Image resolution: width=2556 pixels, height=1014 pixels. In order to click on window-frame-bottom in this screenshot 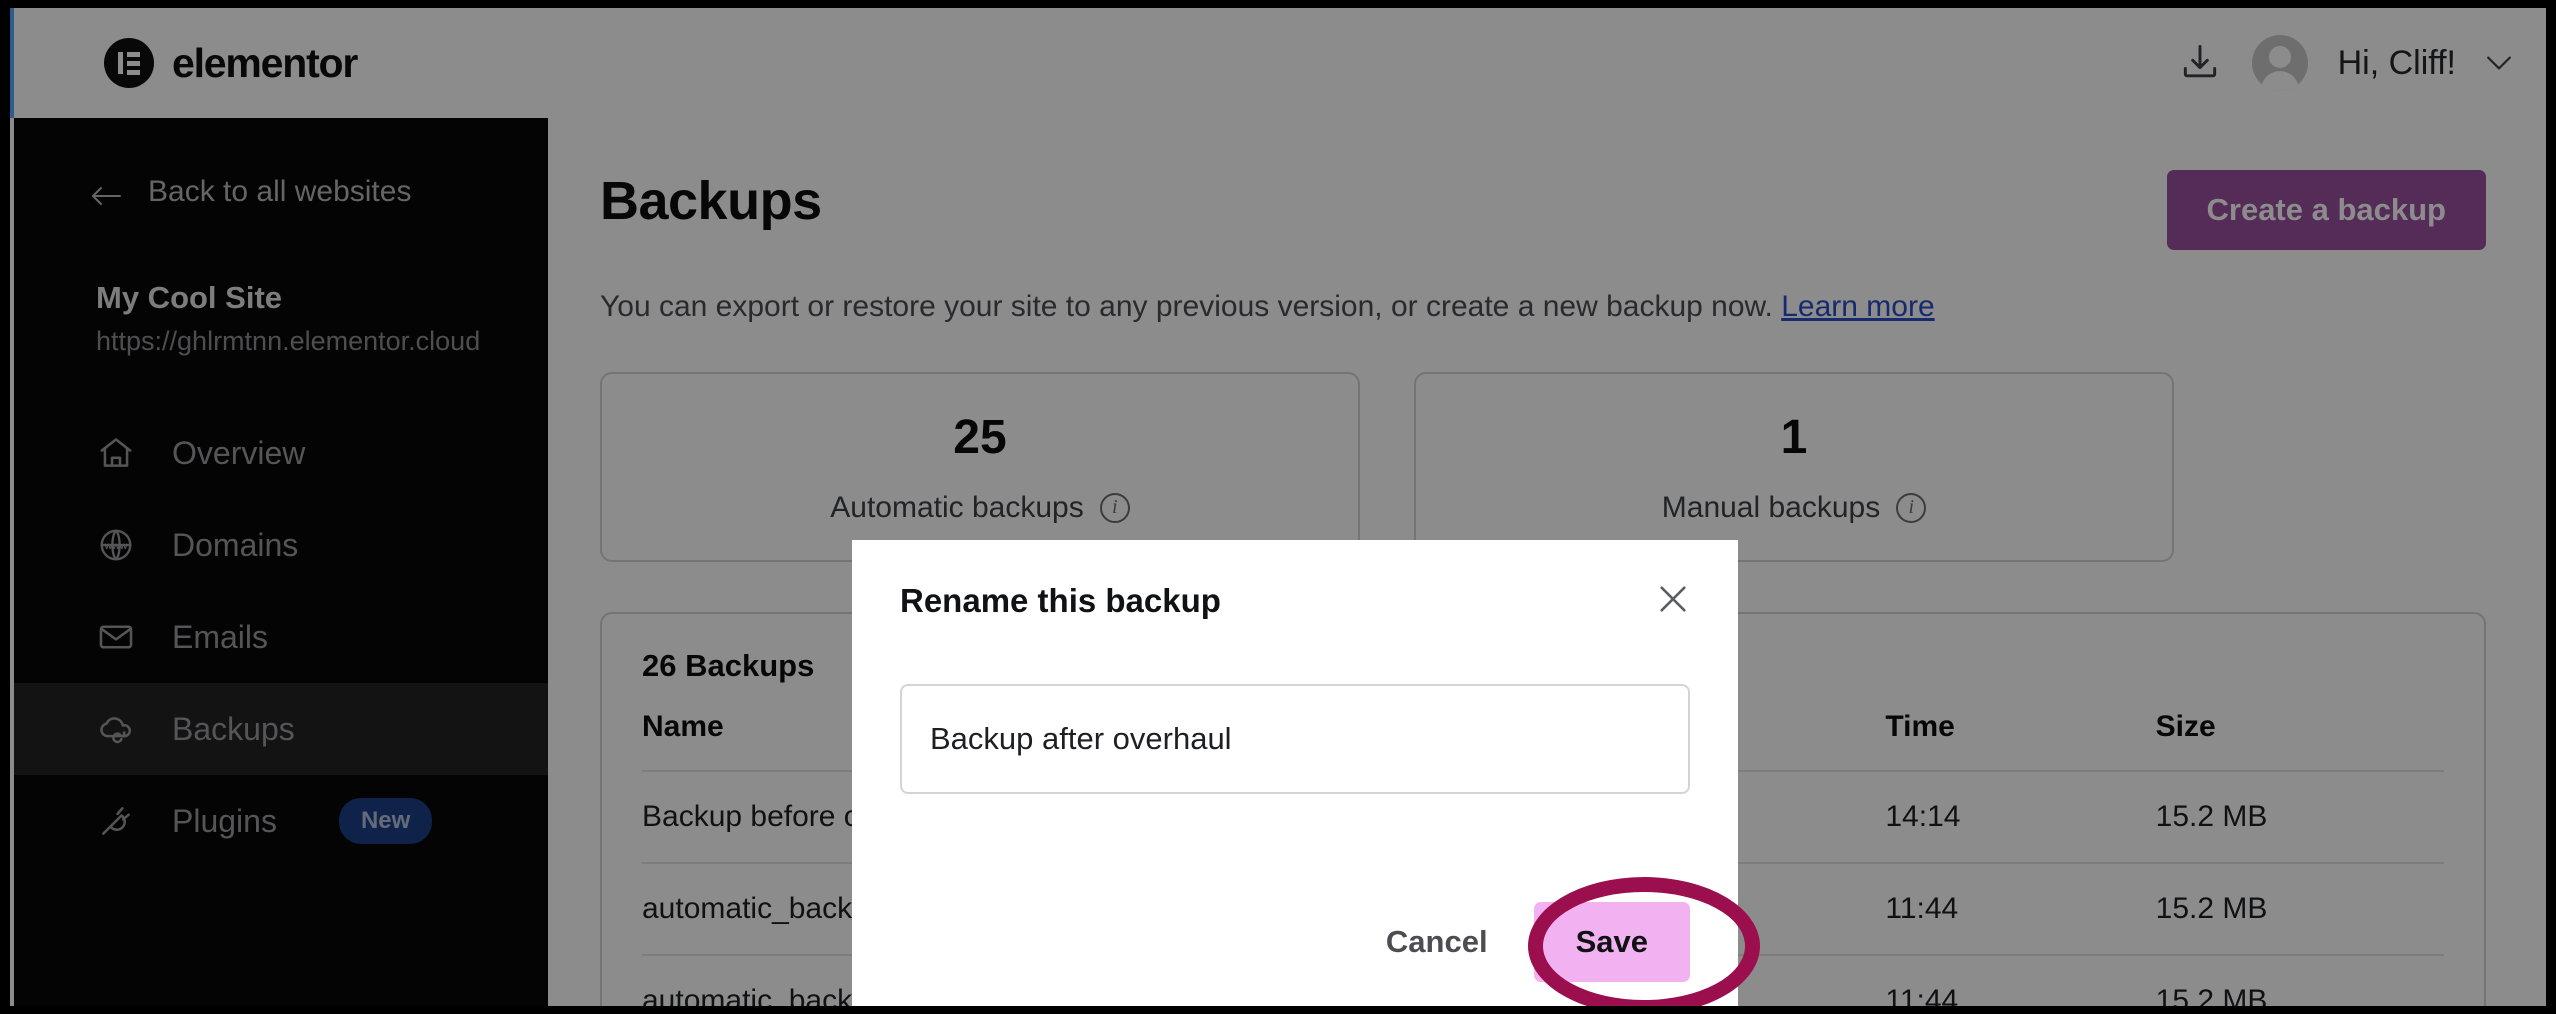, I will do `click(1278, 1010)`.